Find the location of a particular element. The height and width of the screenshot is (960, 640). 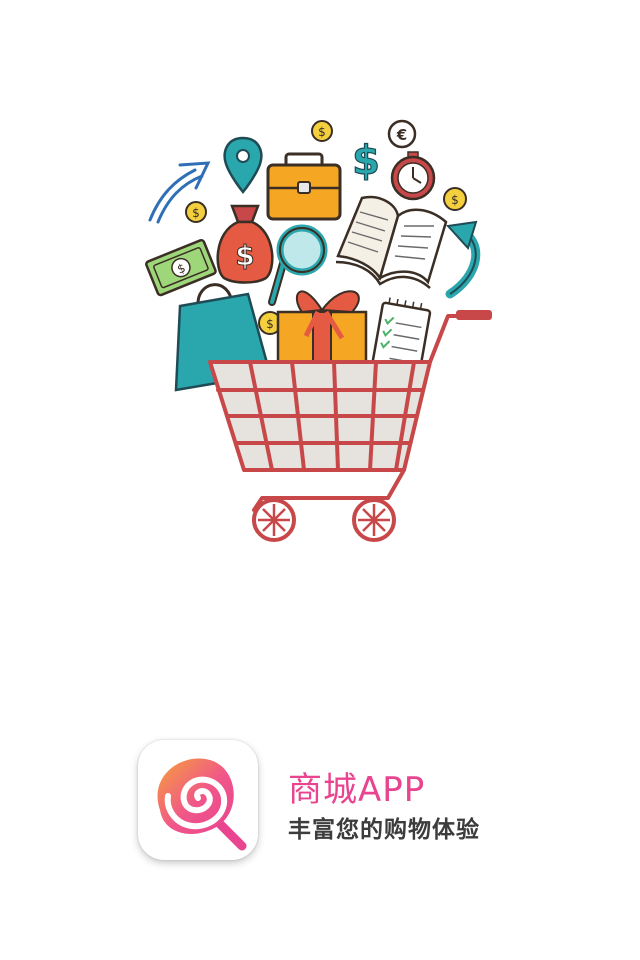

tagline: 丰富您的购物体验 is located at coordinates (384, 830).